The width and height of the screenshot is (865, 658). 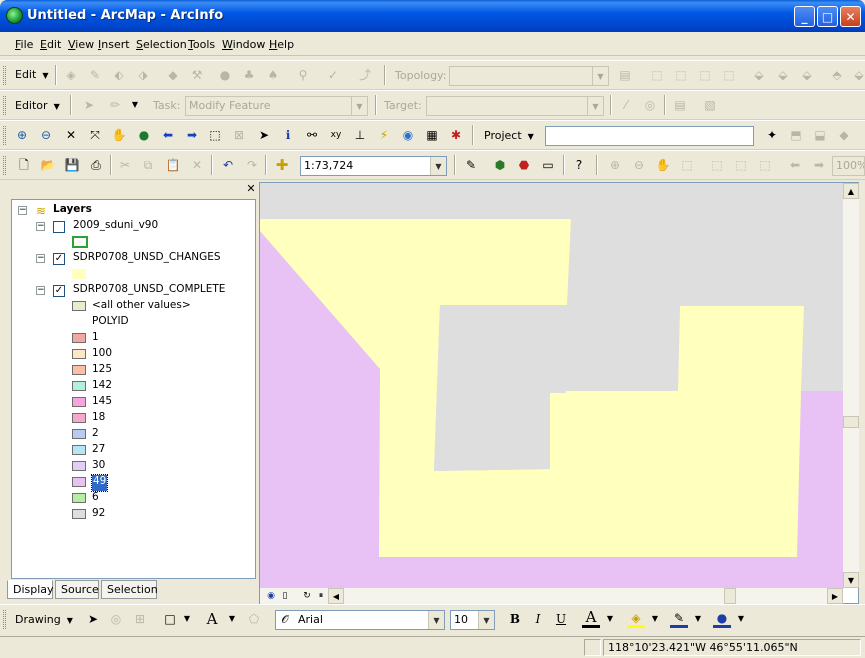 I want to click on shared-feature-icon: ⬖, so click(x=119, y=75).